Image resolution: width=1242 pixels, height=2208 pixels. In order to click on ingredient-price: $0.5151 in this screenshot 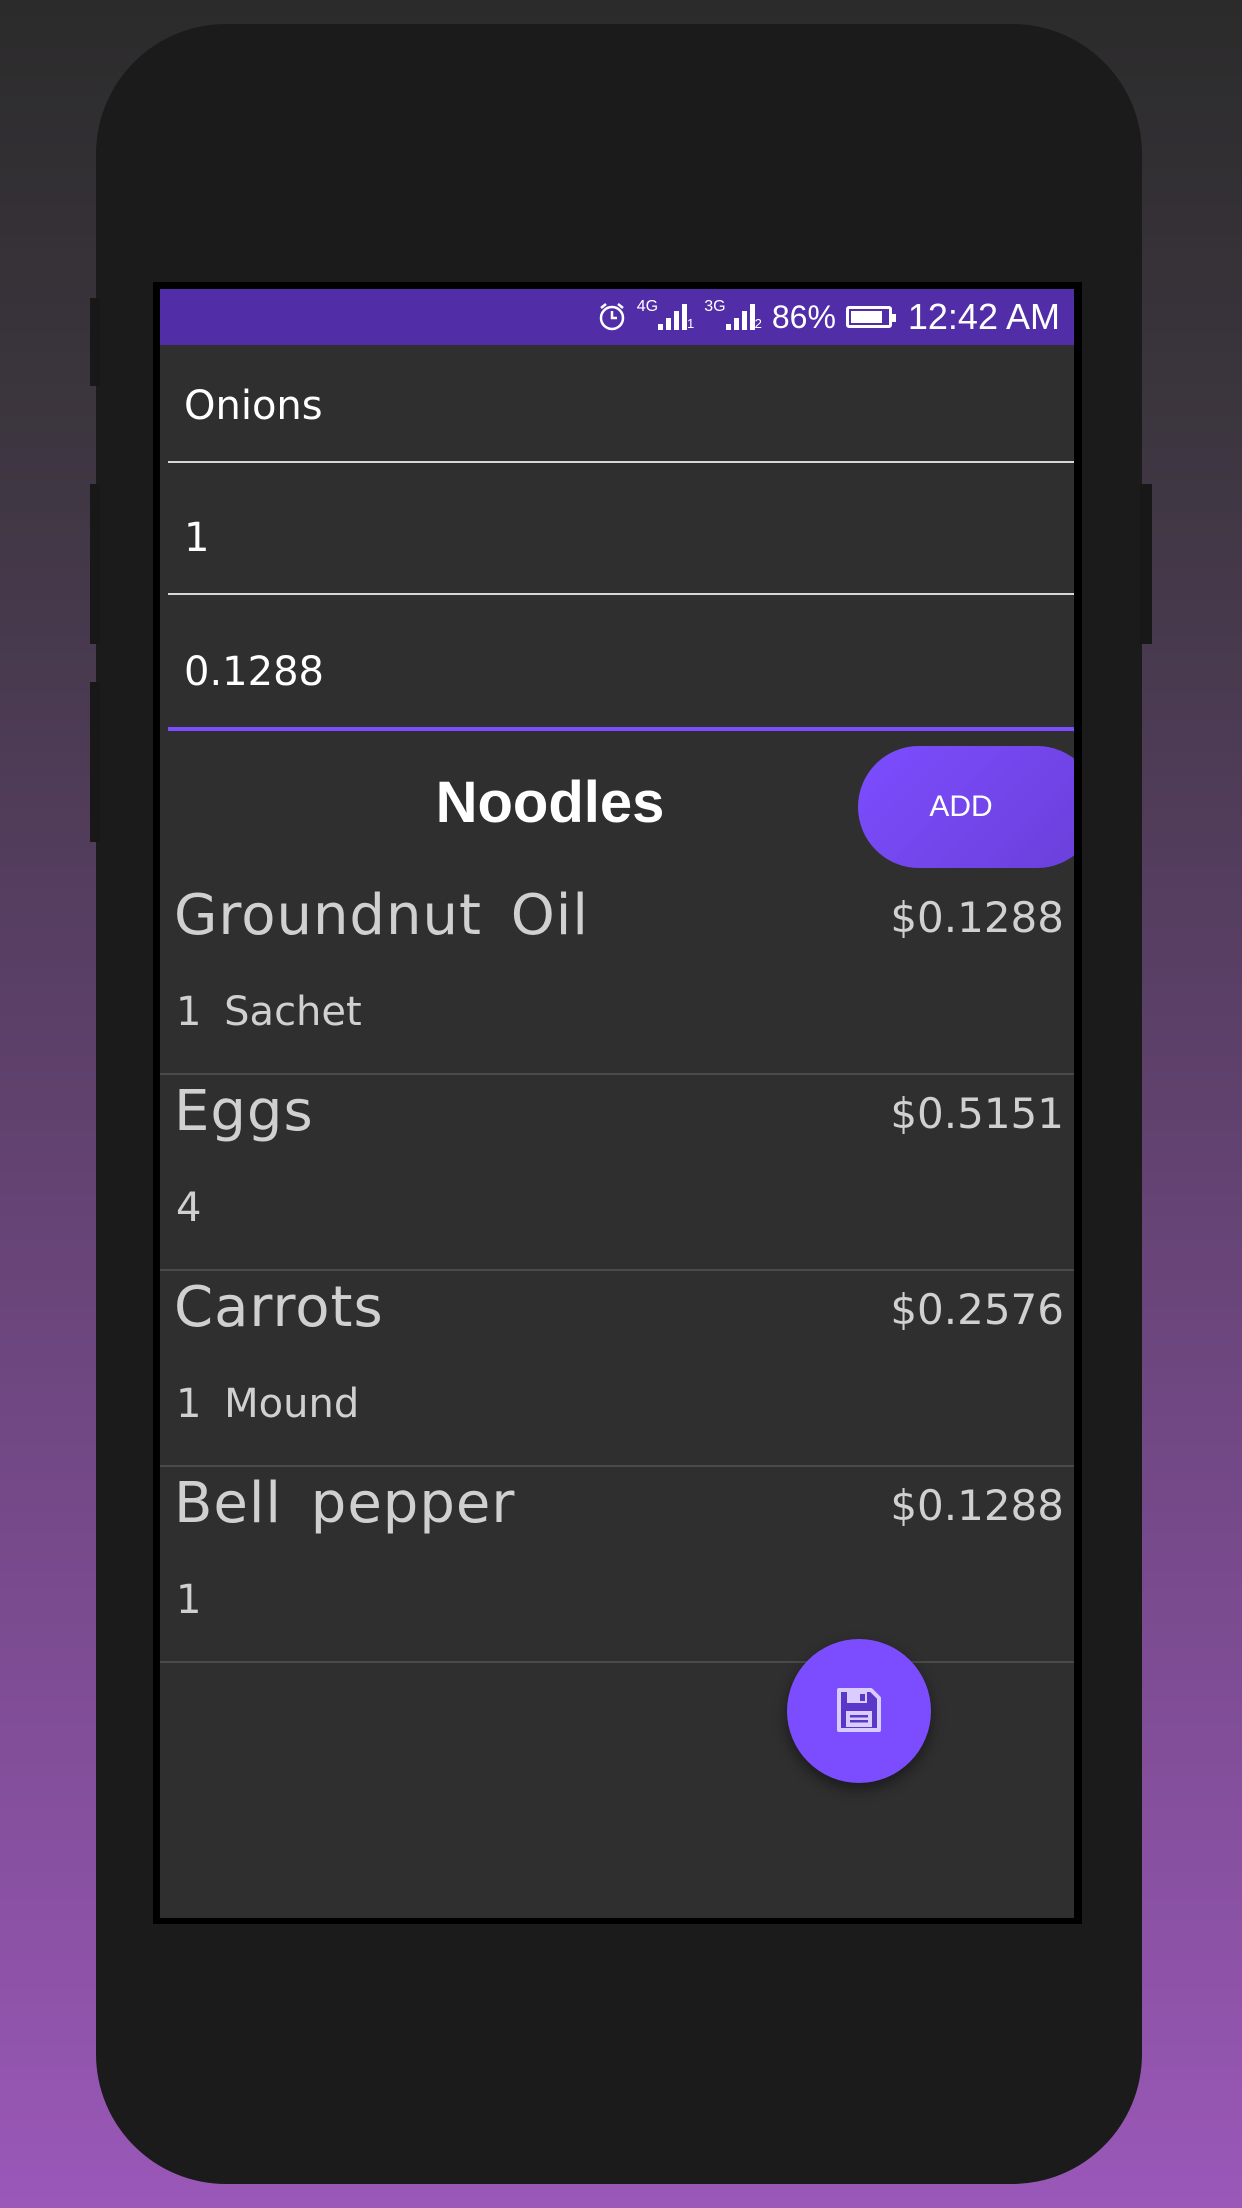, I will do `click(977, 1113)`.